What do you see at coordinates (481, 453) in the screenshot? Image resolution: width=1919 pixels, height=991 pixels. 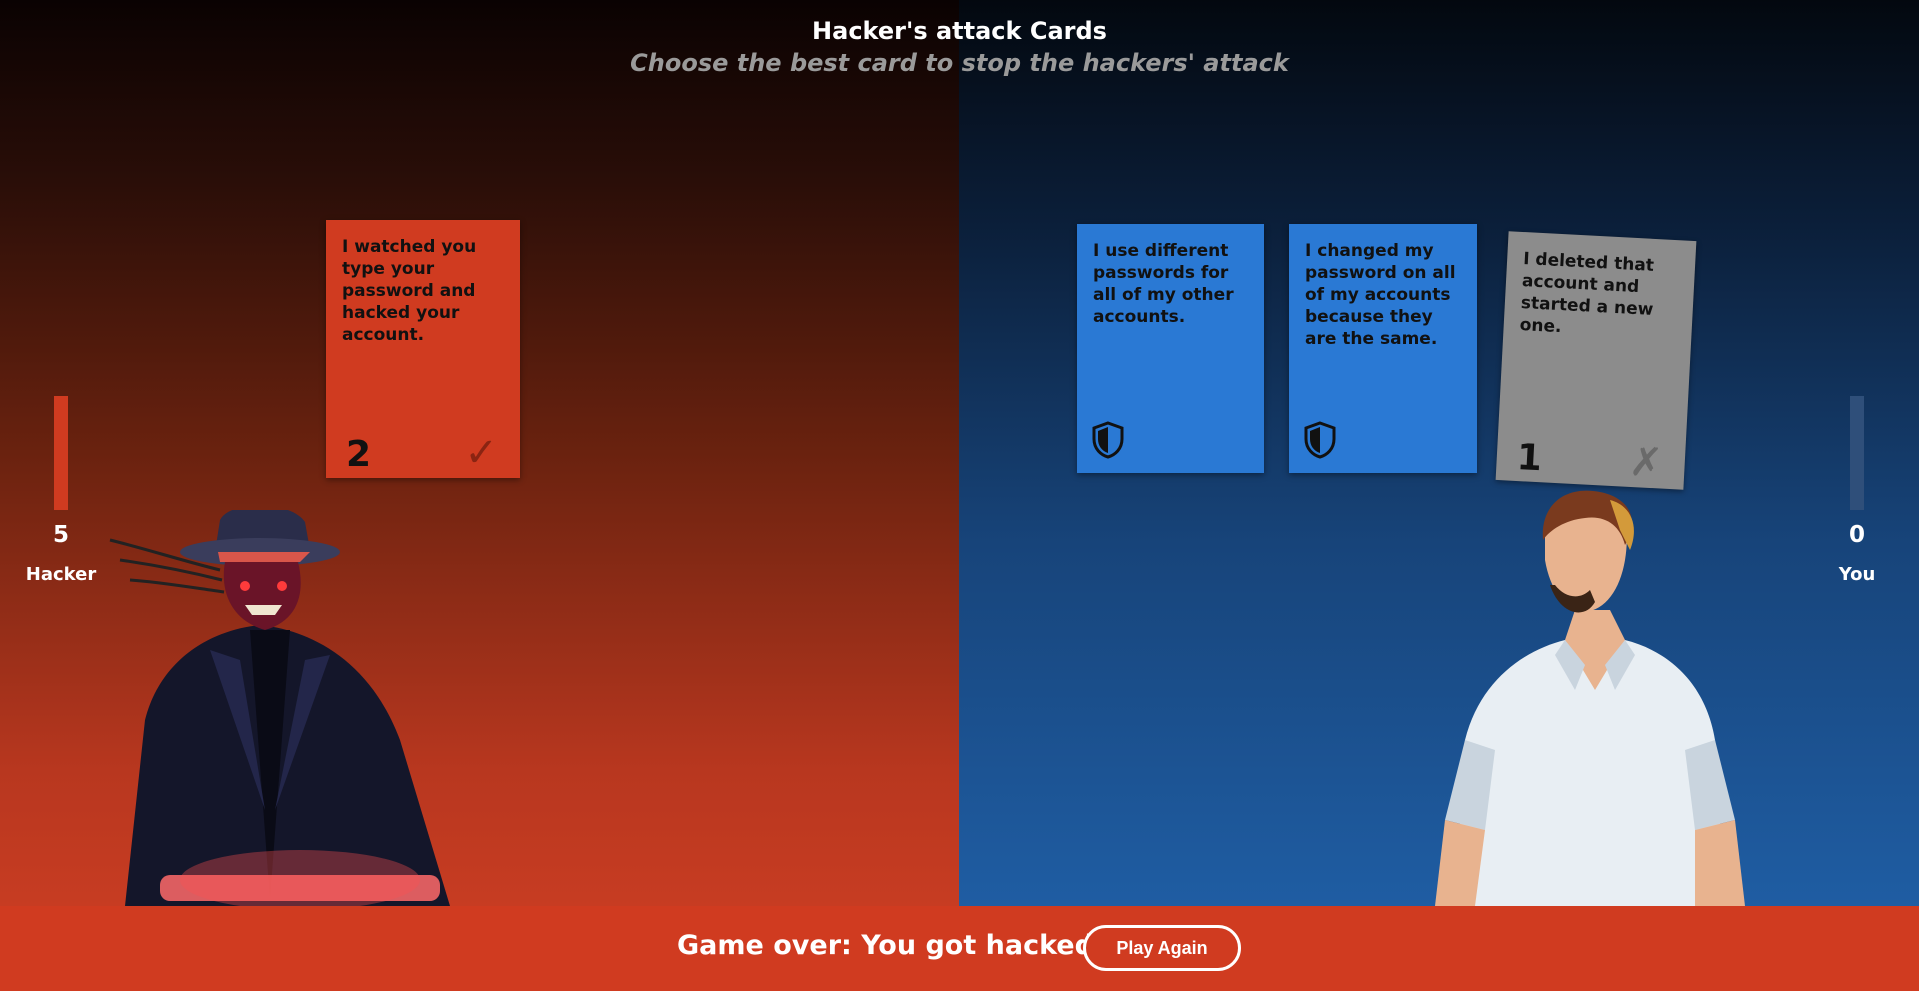 I see `check-icon: ✓` at bounding box center [481, 453].